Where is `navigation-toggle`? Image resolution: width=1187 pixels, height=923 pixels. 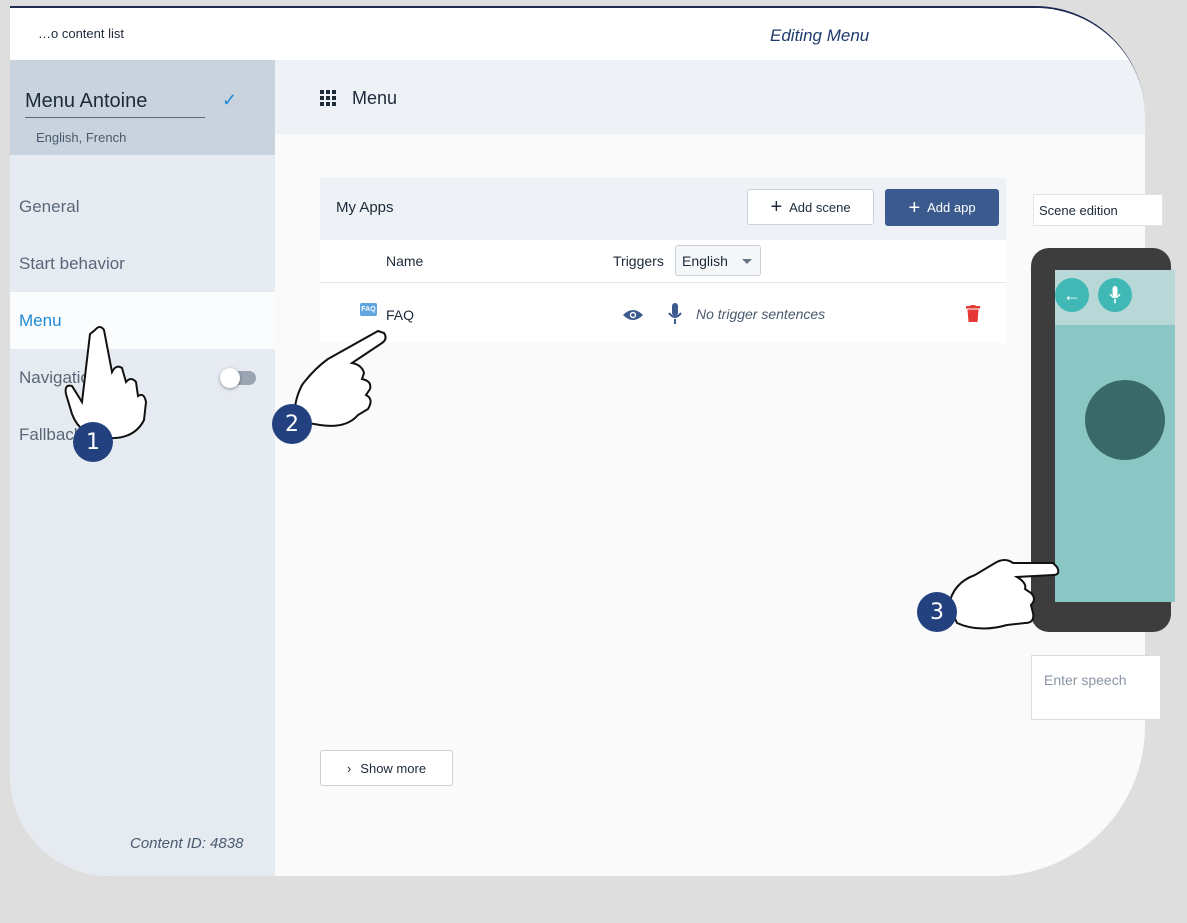 navigation-toggle is located at coordinates (238, 378).